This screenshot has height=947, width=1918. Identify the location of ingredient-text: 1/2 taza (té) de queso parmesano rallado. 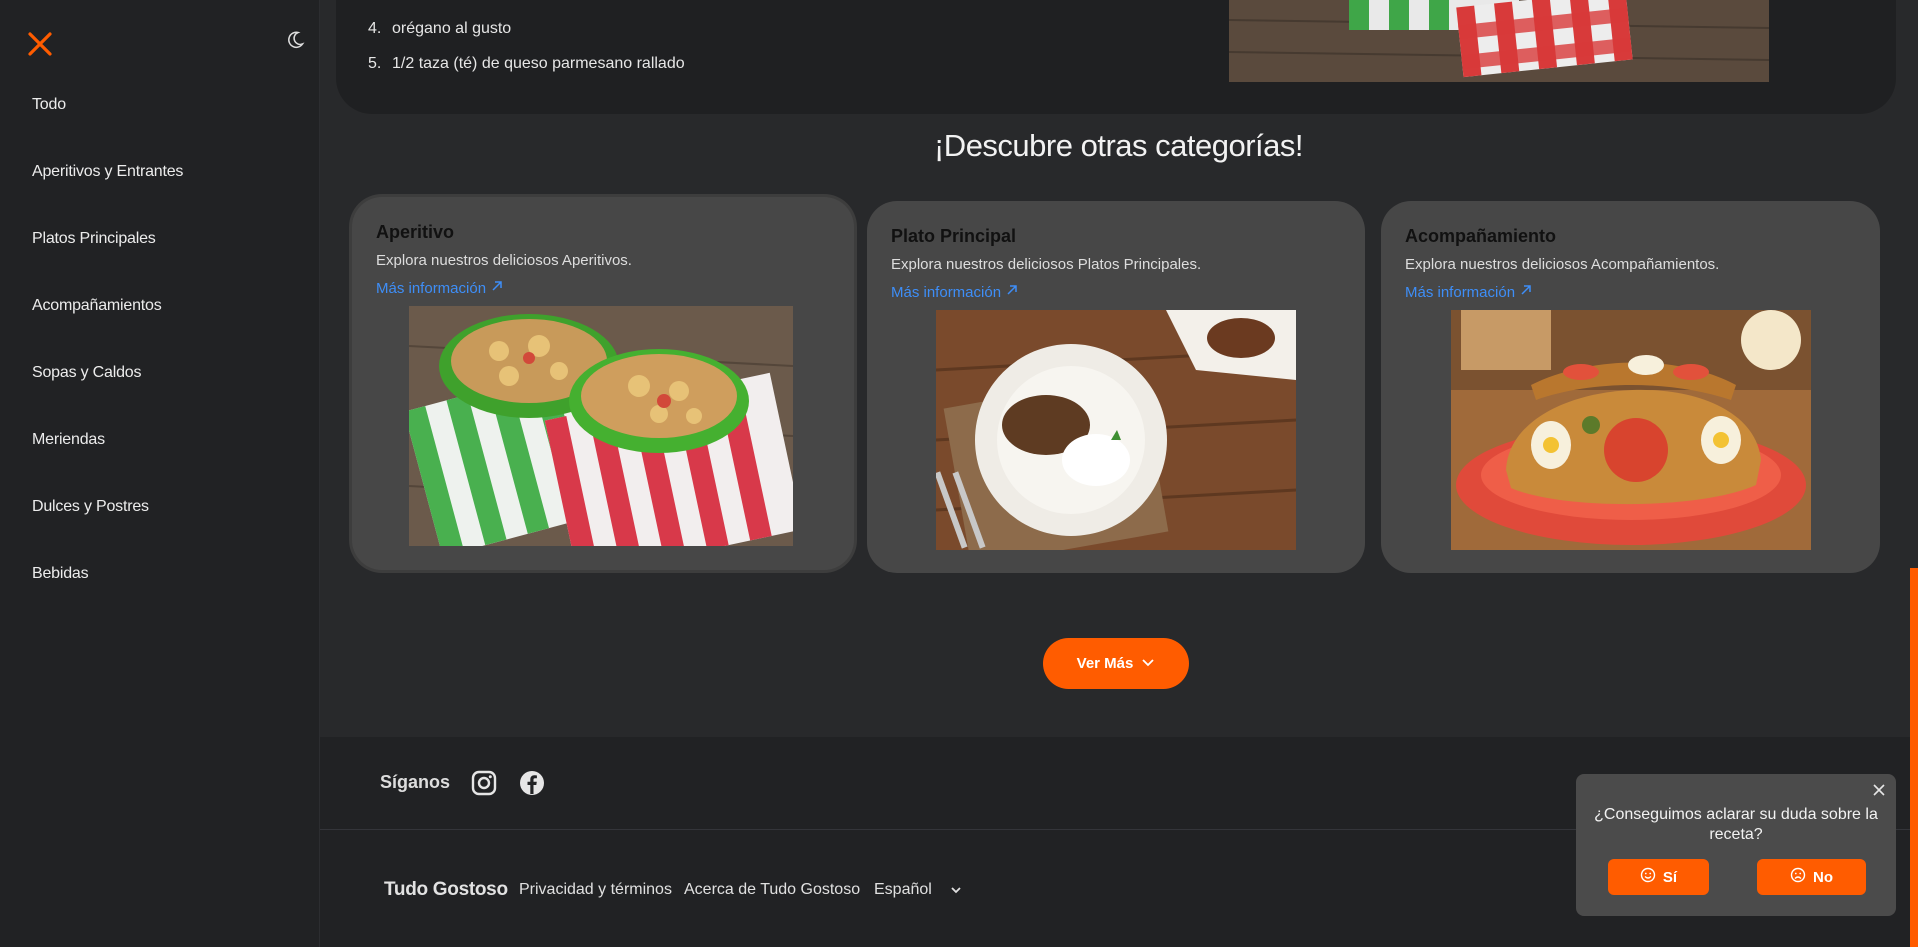
(538, 63).